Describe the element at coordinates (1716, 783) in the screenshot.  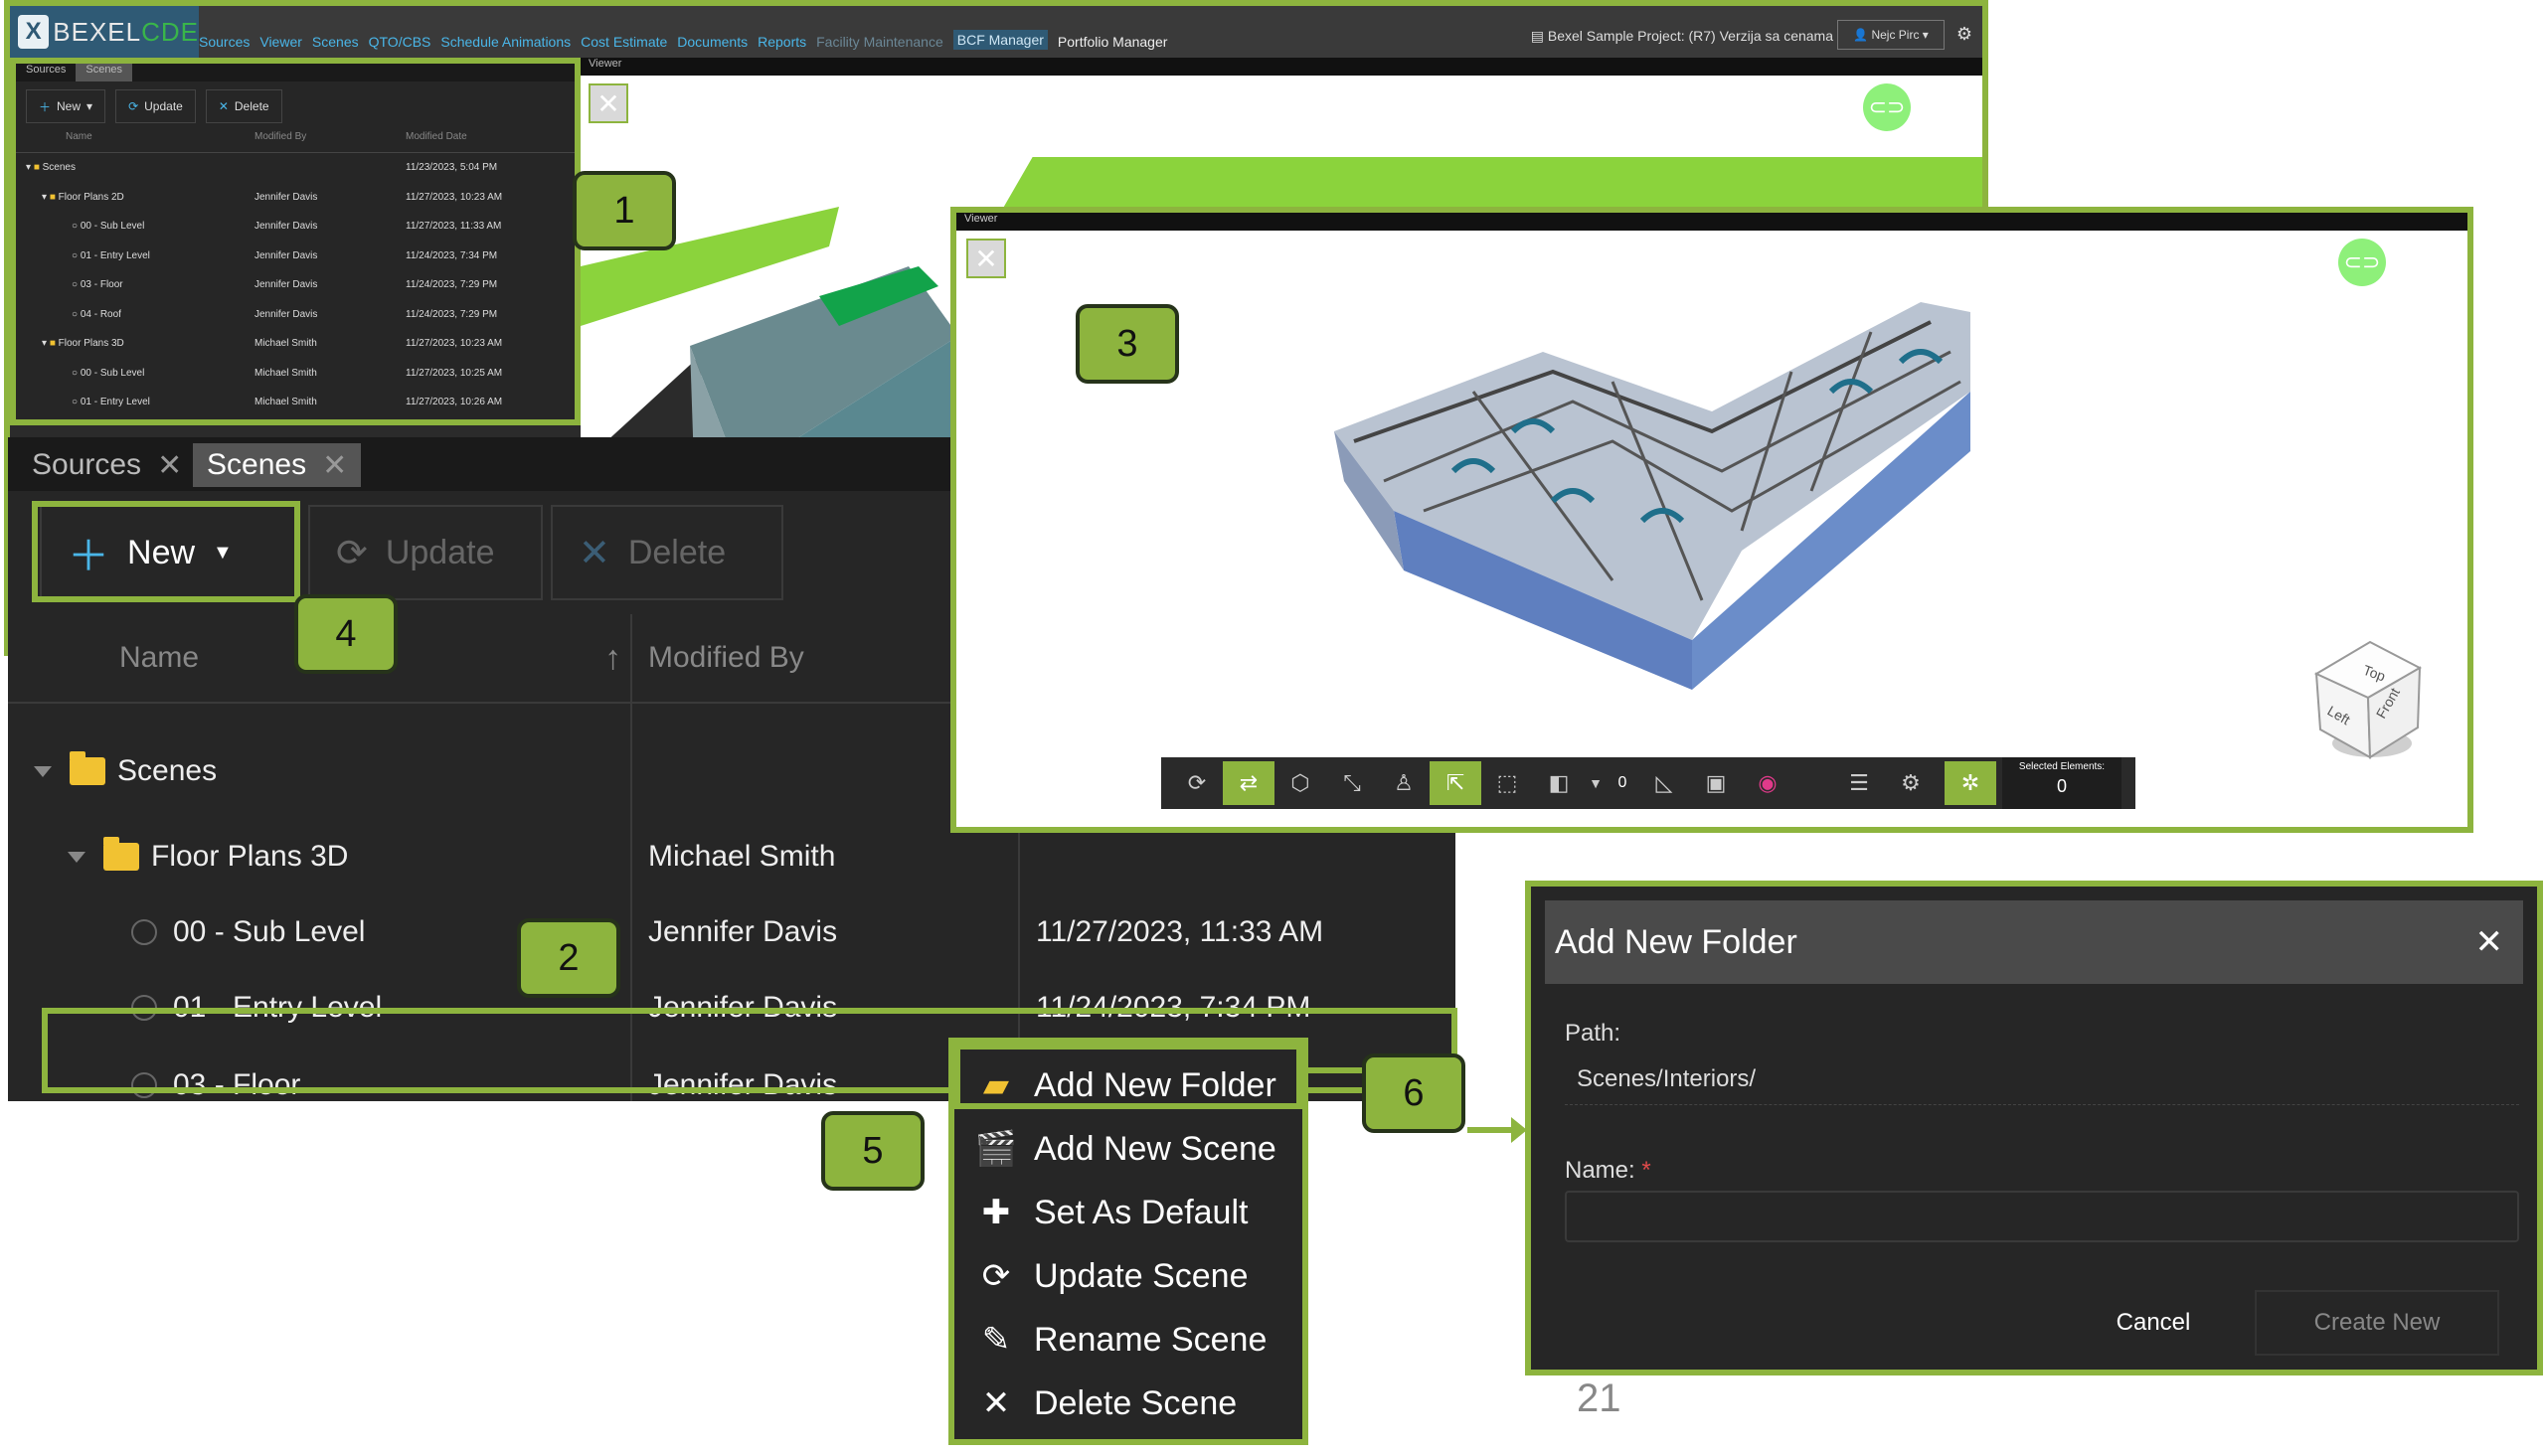
I see `image-icon: ▣` at that location.